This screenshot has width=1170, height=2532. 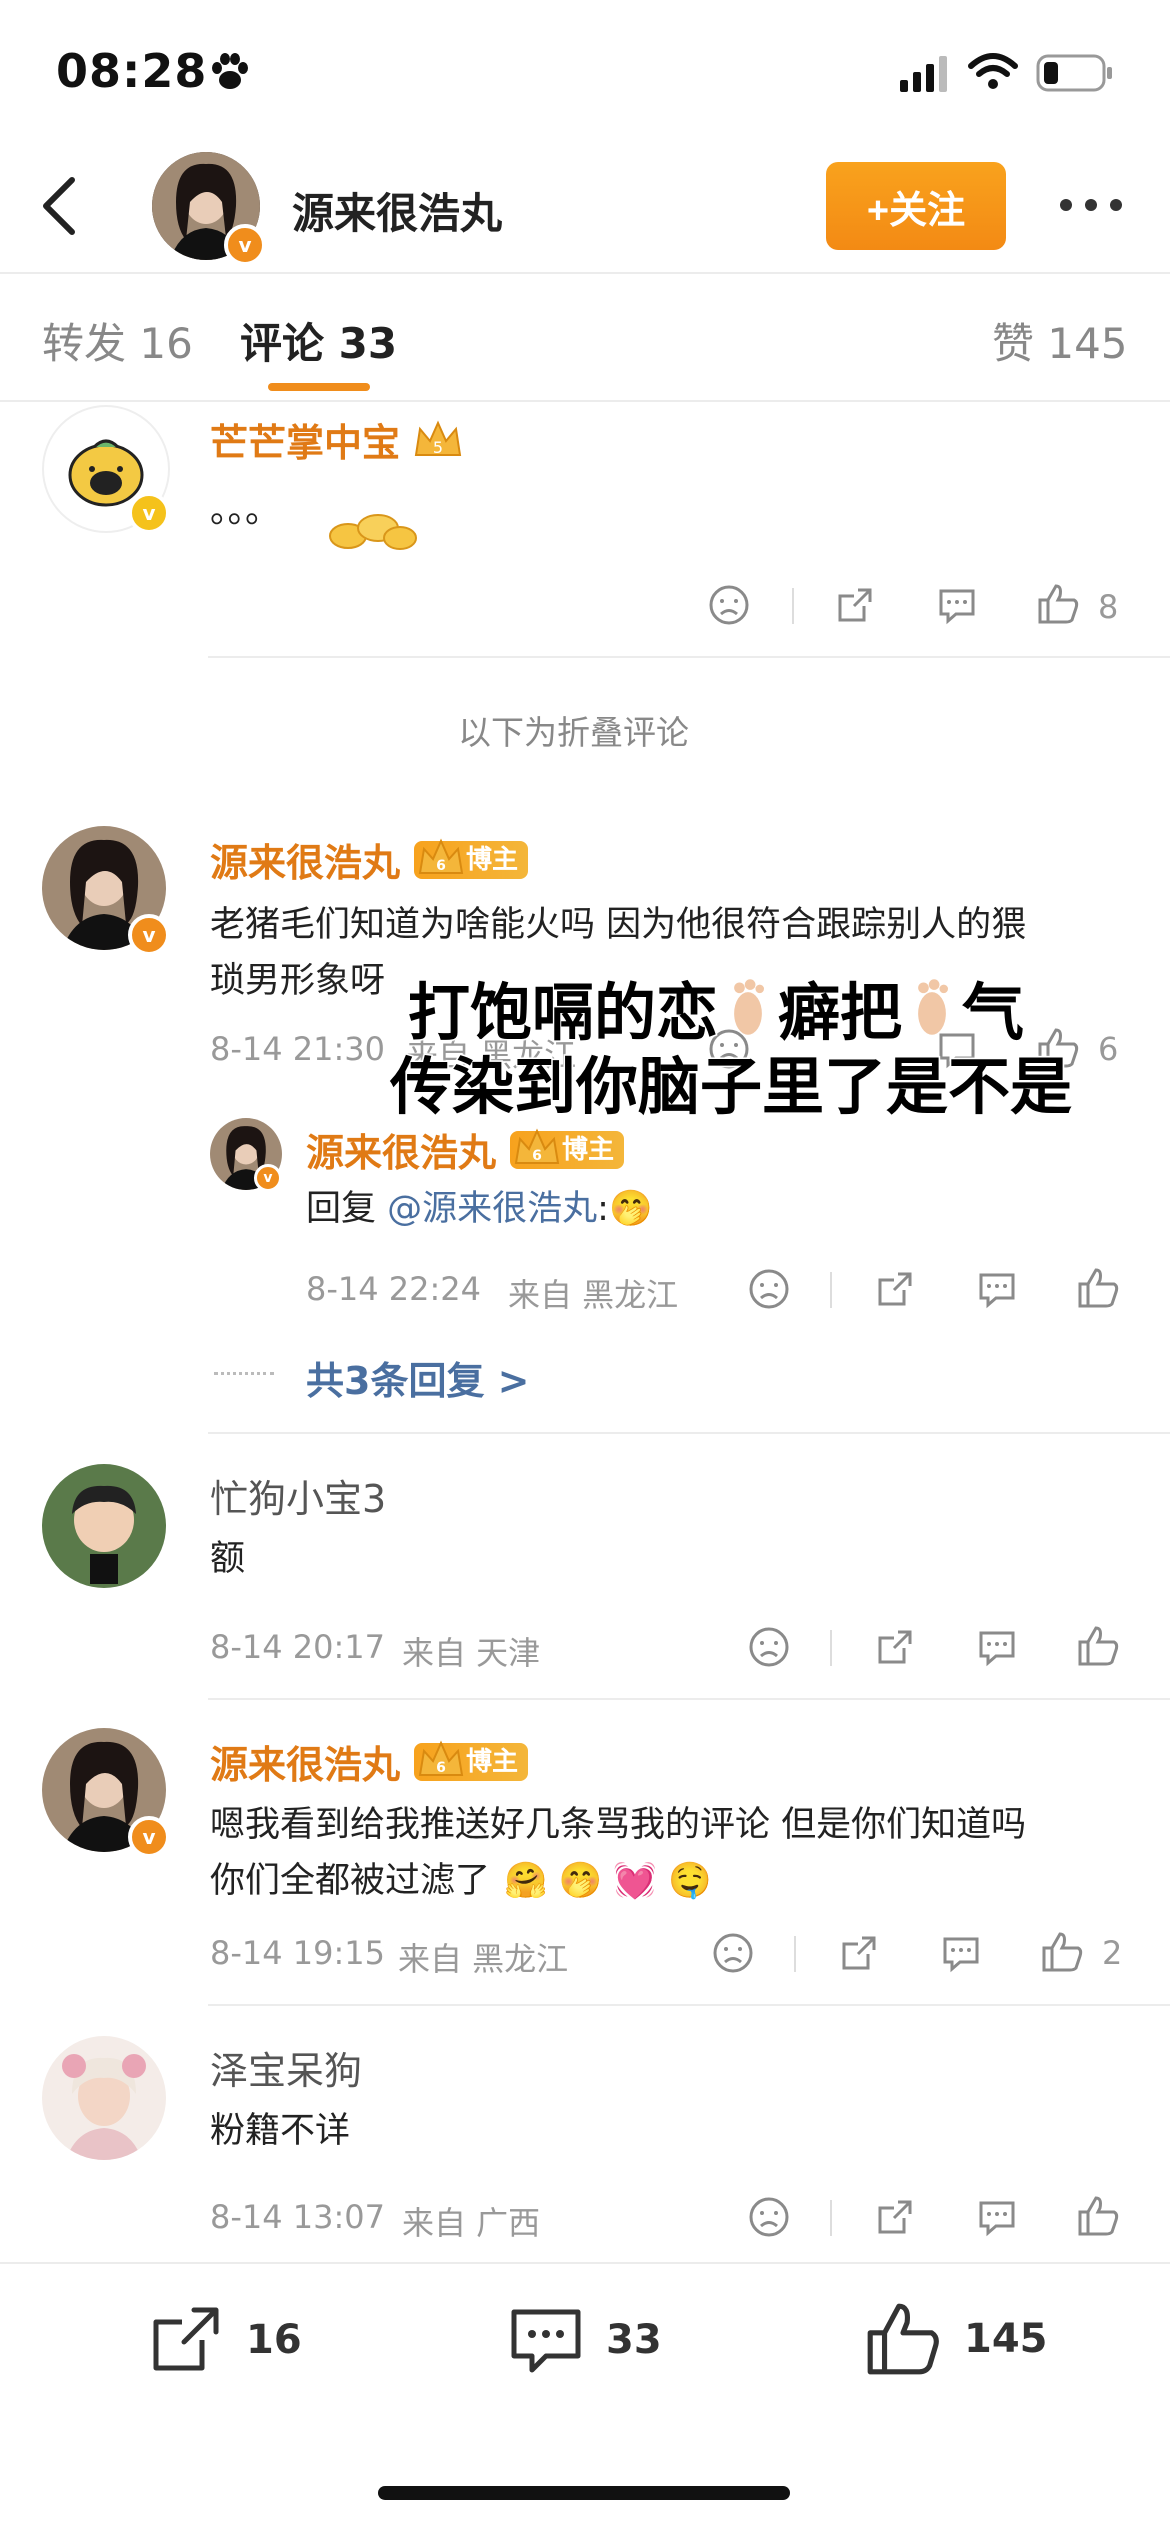 What do you see at coordinates (298, 1049) in the screenshot?
I see `comment-date: 8-14 21:30` at bounding box center [298, 1049].